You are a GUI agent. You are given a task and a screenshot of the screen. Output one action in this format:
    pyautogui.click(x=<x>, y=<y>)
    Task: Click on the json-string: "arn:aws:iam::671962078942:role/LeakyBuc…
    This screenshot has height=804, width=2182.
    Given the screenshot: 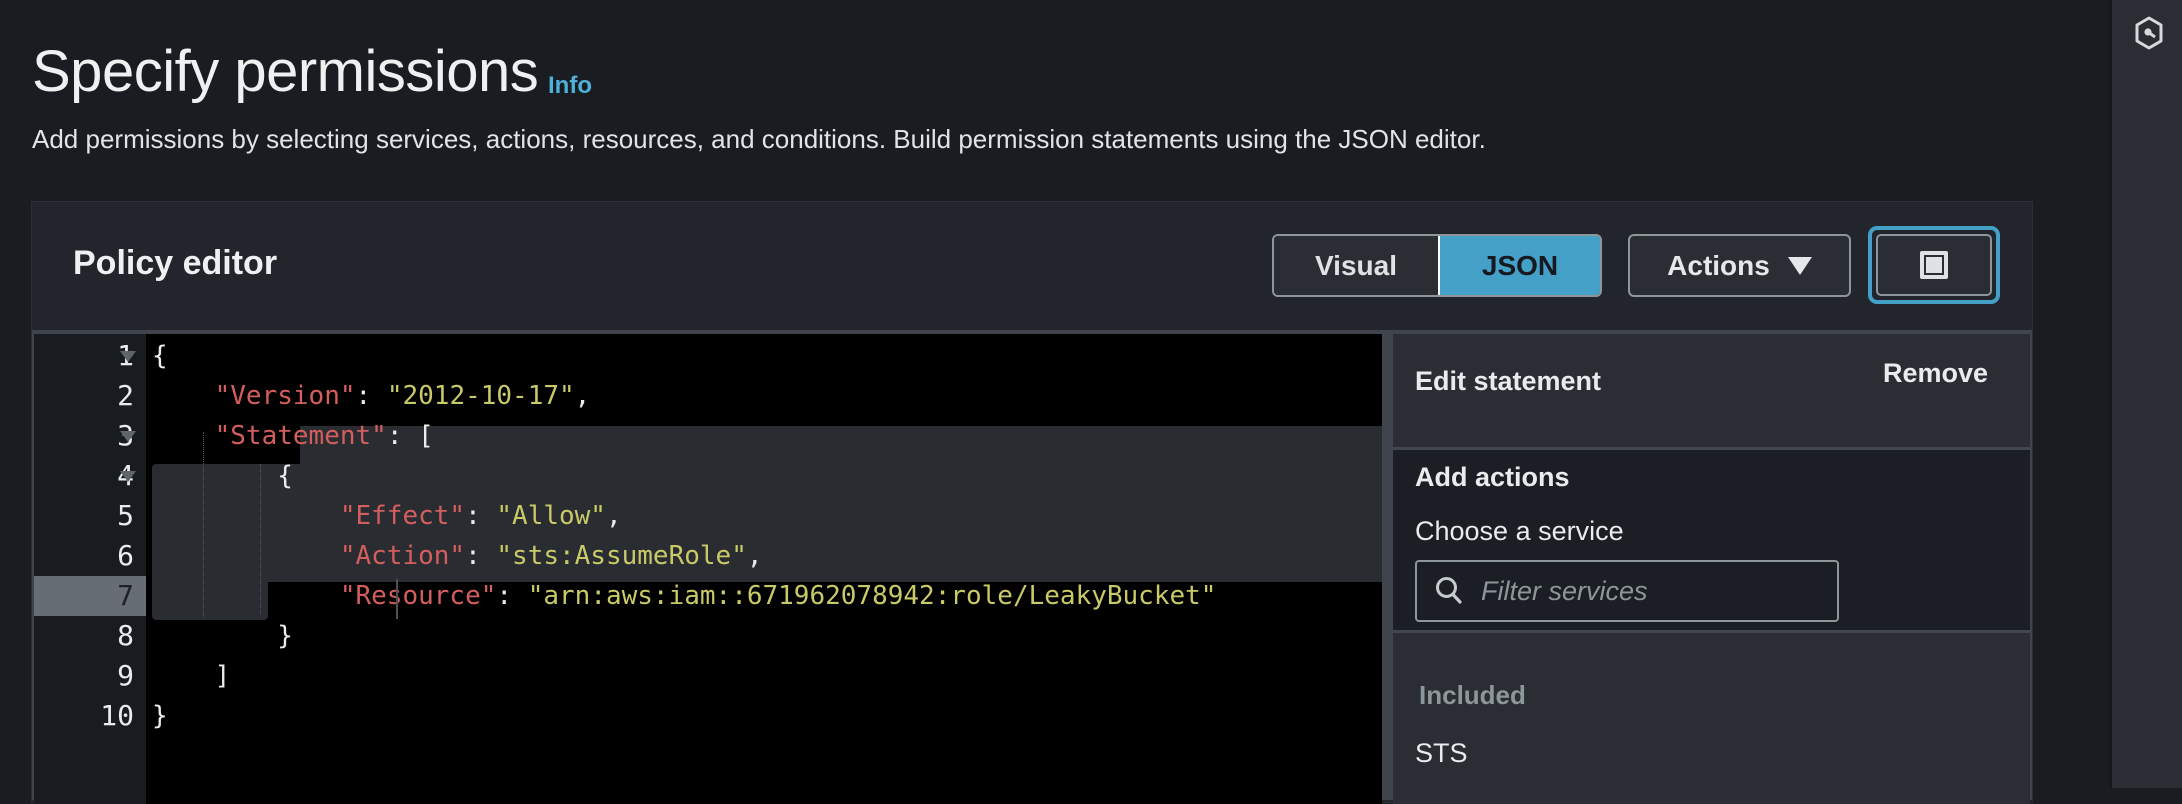 What is the action you would take?
    pyautogui.click(x=872, y=596)
    